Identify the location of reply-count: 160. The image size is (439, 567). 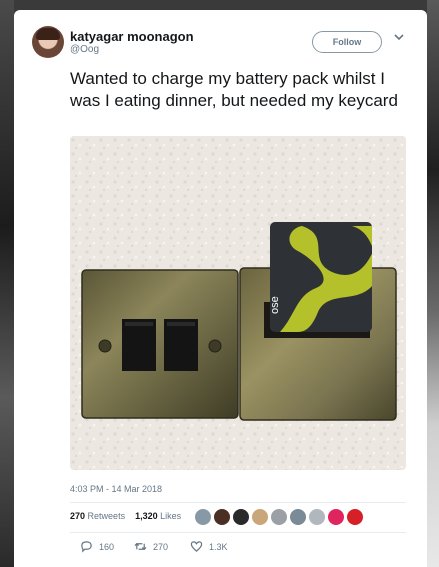
(107, 546).